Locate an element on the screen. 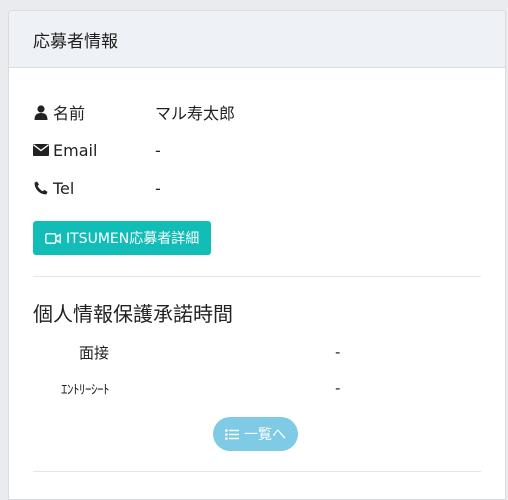  applicant-info-table: 名前 マル寿太郎 Email - Tel - is located at coordinates (134, 150).